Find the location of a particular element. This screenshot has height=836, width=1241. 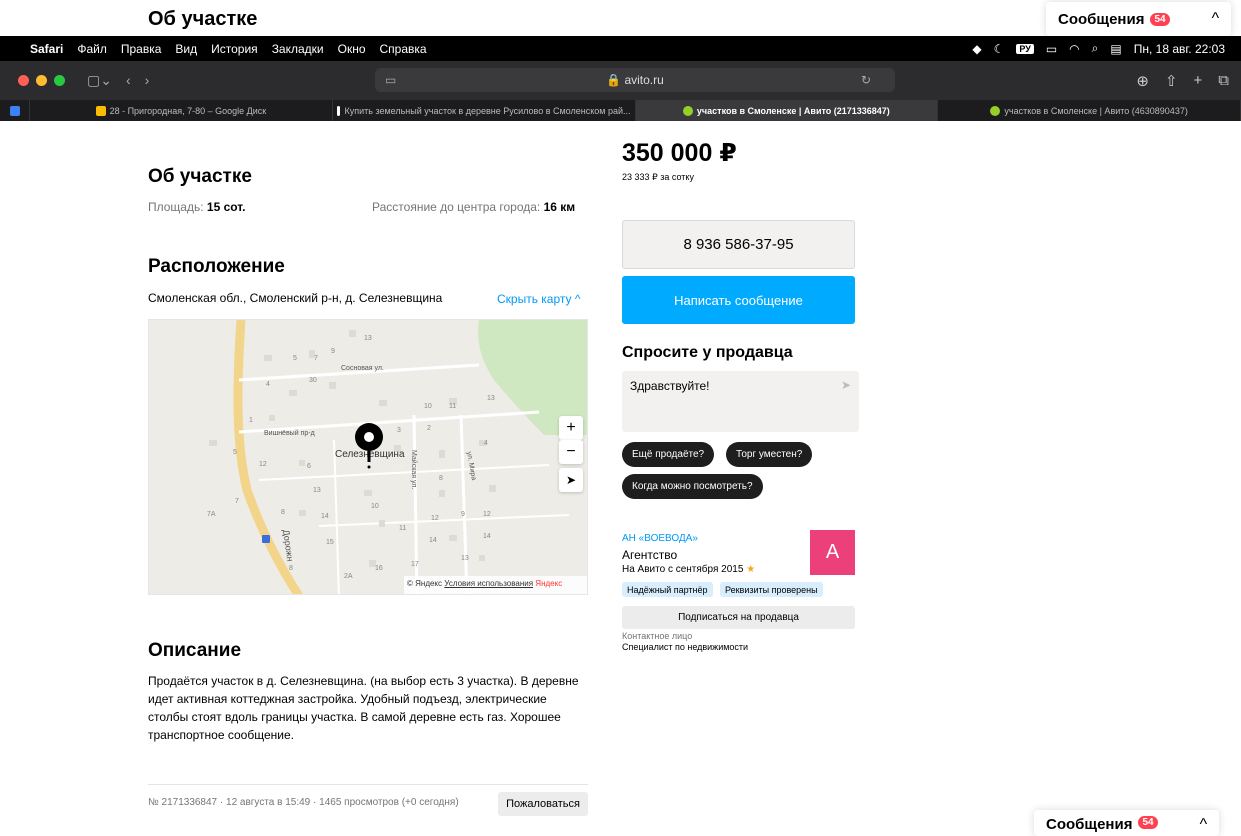

price: 350 000 ₽ is located at coordinates (679, 153).